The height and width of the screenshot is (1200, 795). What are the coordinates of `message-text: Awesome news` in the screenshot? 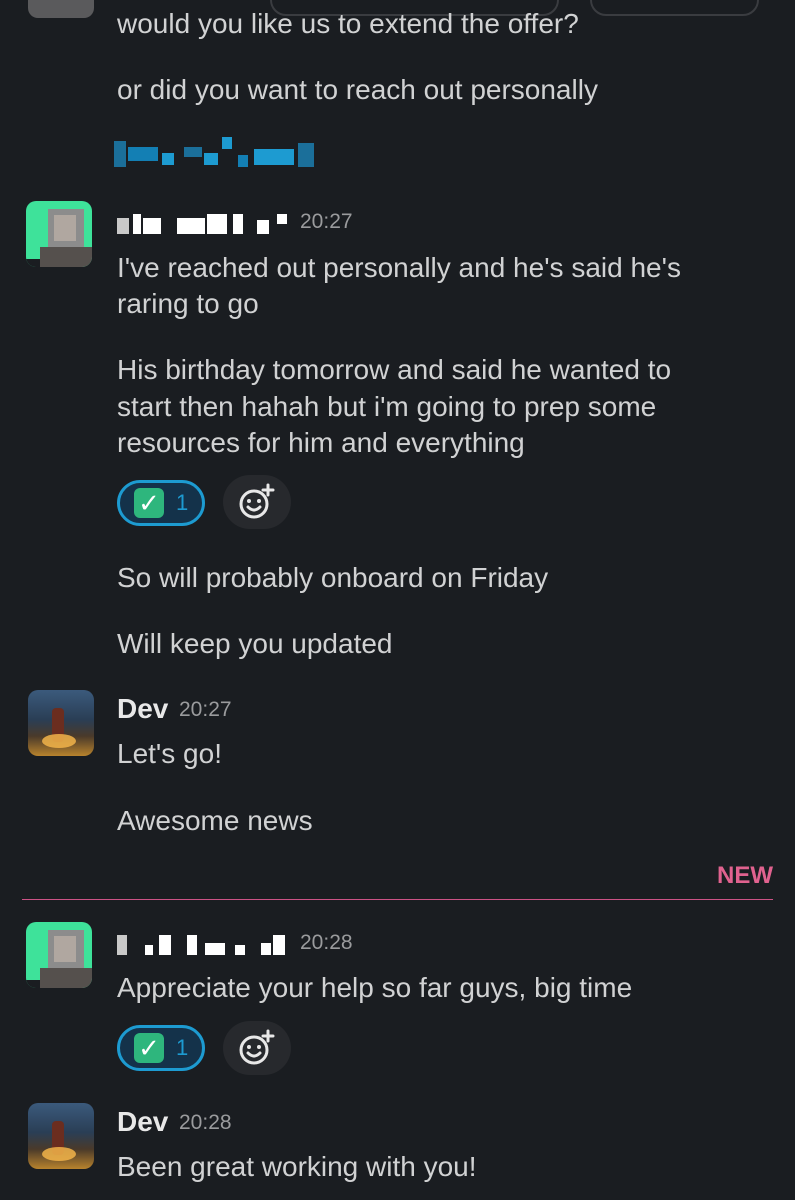 It's located at (215, 820).